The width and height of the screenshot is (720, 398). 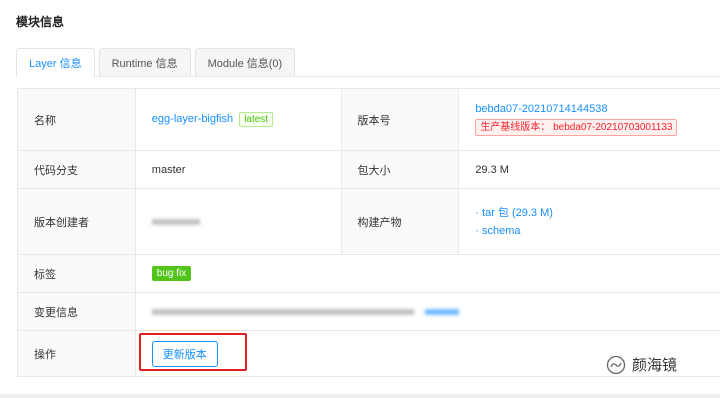 I want to click on section-title: 模块信息, so click(x=40, y=22).